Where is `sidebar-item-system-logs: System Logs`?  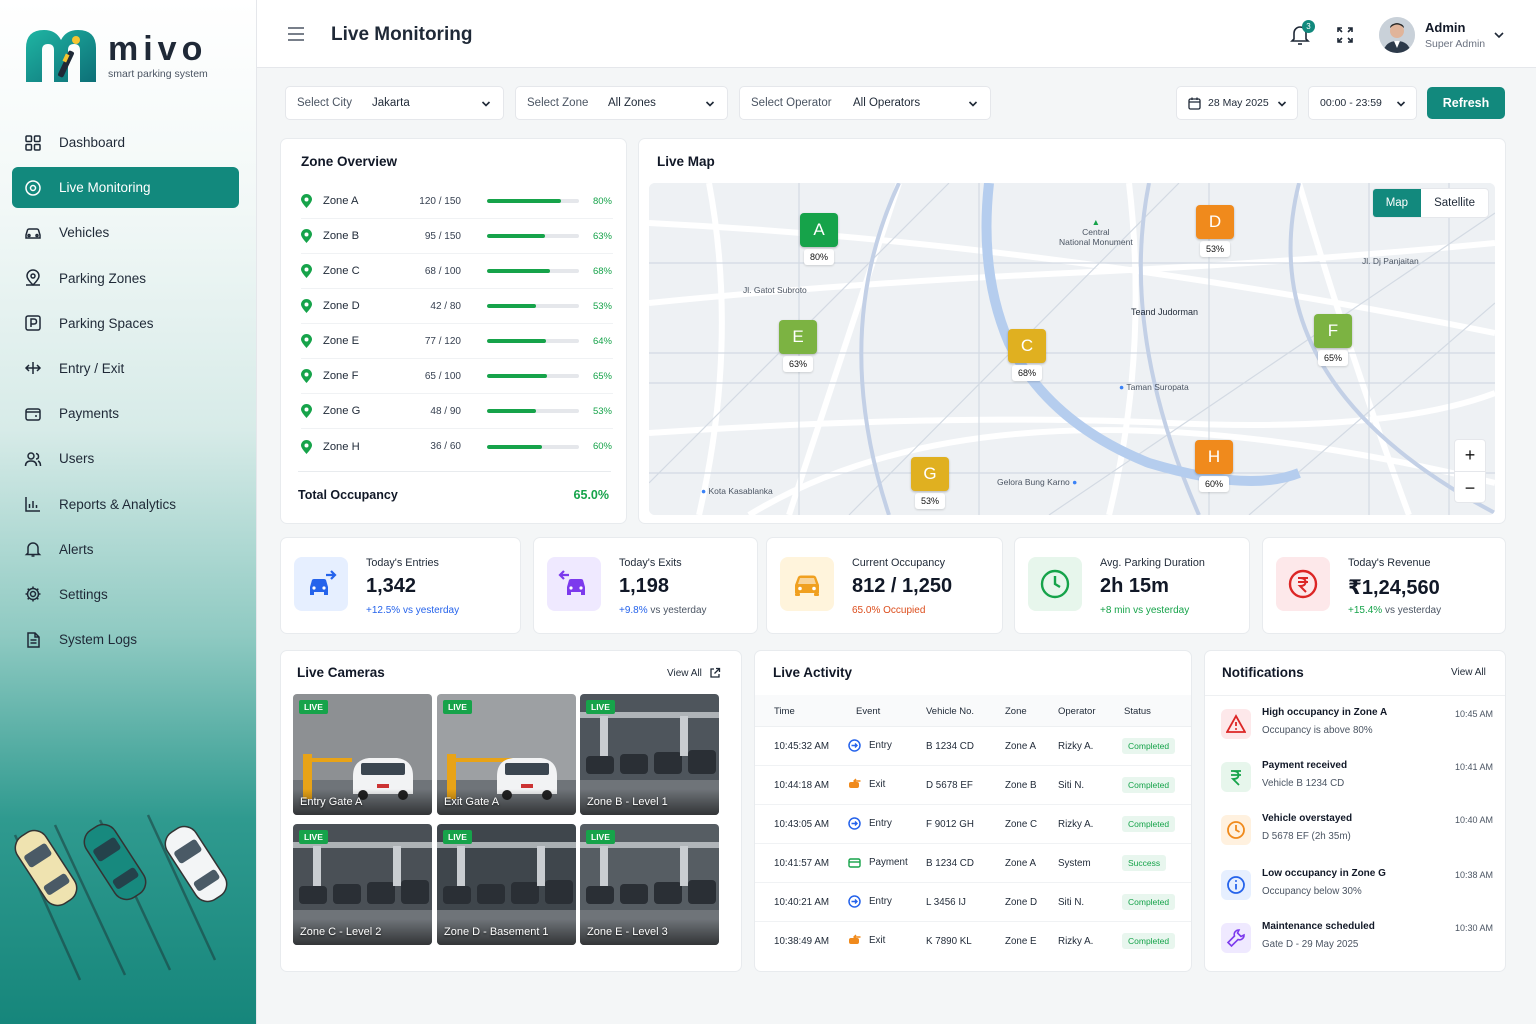 sidebar-item-system-logs: System Logs is located at coordinates (125, 639).